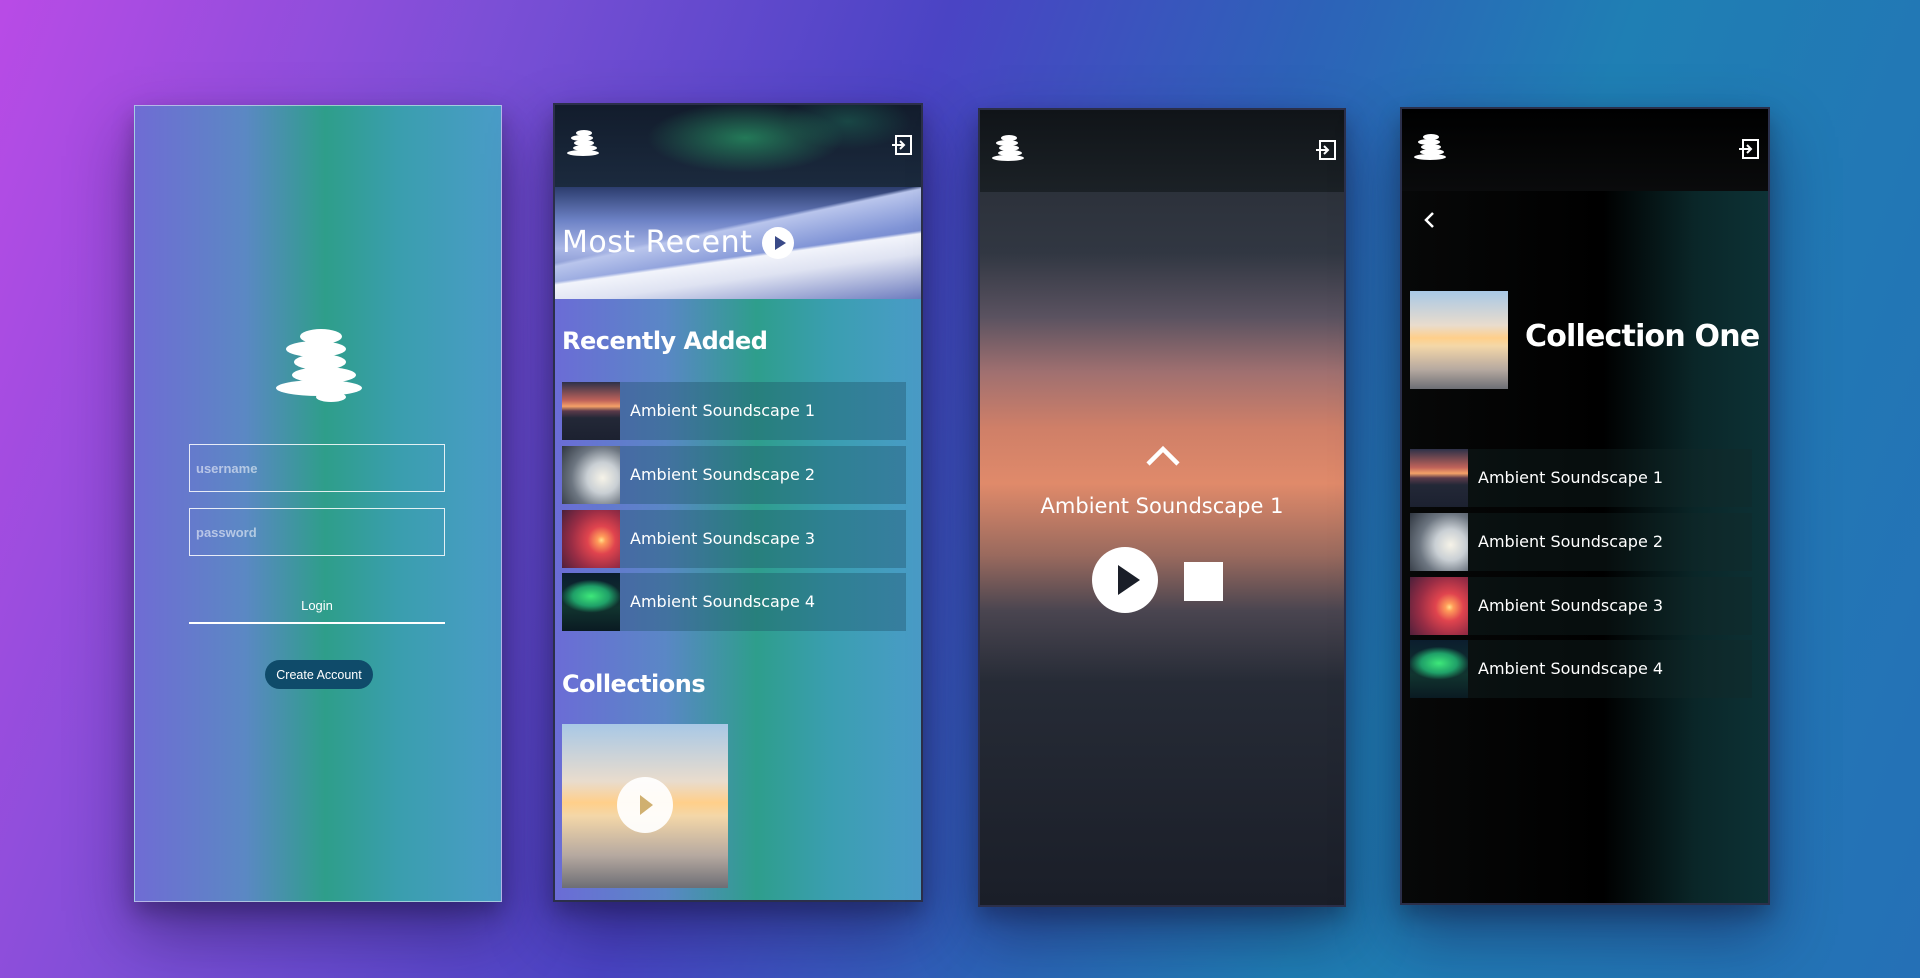 The image size is (1920, 978). What do you see at coordinates (319, 674) in the screenshot?
I see `create-account-button: Create Account` at bounding box center [319, 674].